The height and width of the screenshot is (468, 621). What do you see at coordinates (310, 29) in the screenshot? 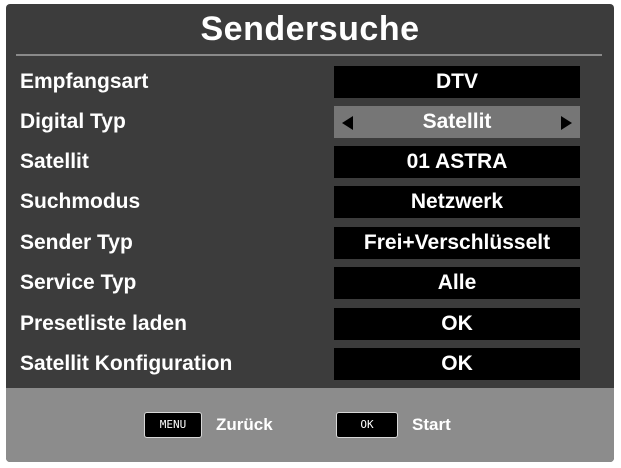
I see `dialog-title: Sendersuche` at bounding box center [310, 29].